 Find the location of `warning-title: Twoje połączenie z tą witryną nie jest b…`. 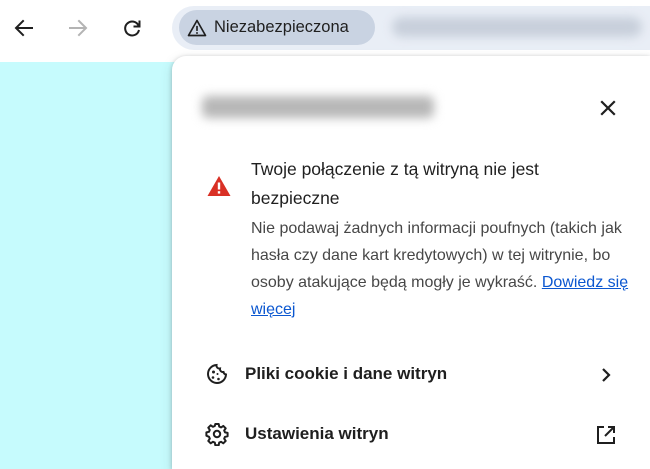

warning-title: Twoje połączenie z tą witryną nie jest b… is located at coordinates (395, 183).